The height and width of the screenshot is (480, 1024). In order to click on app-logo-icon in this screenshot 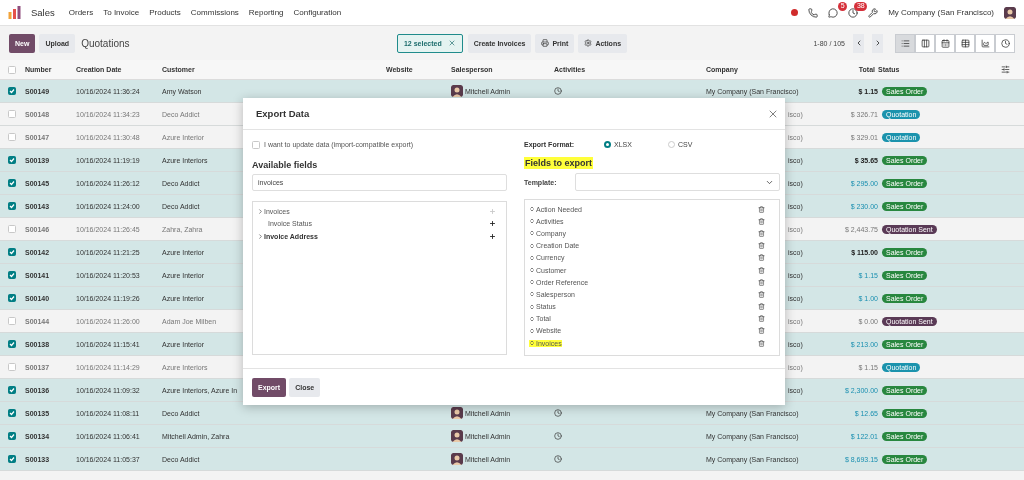, I will do `click(14, 12)`.